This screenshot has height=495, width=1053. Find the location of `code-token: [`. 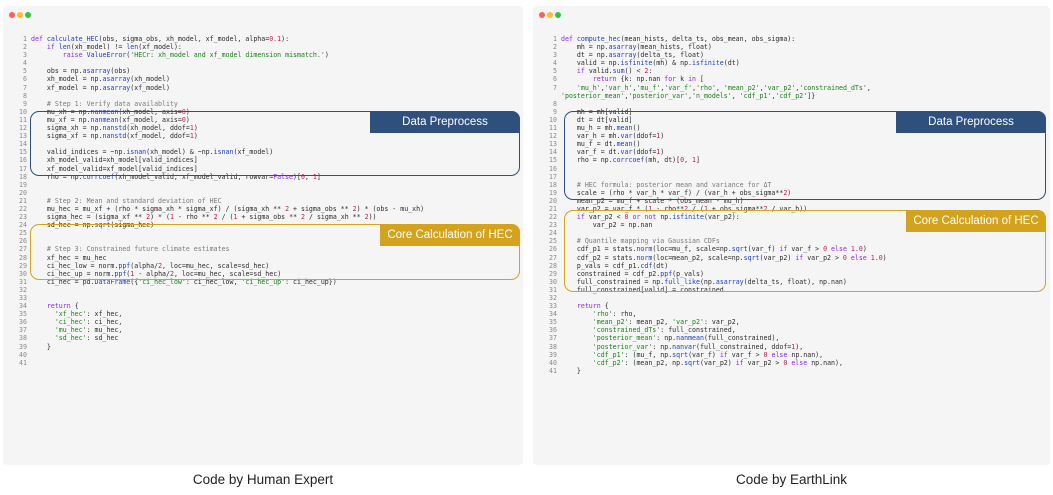

code-token: [ is located at coordinates (700, 79).